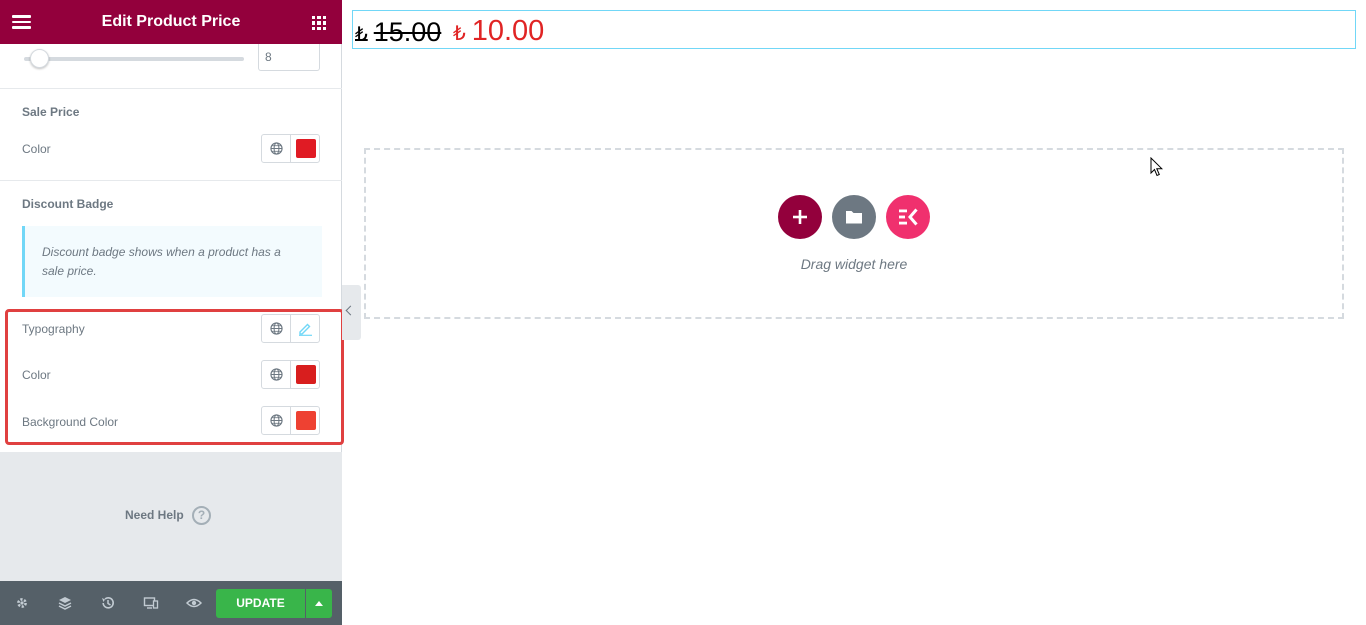 This screenshot has width=1366, height=625. I want to click on slider-track, so click(134, 59).